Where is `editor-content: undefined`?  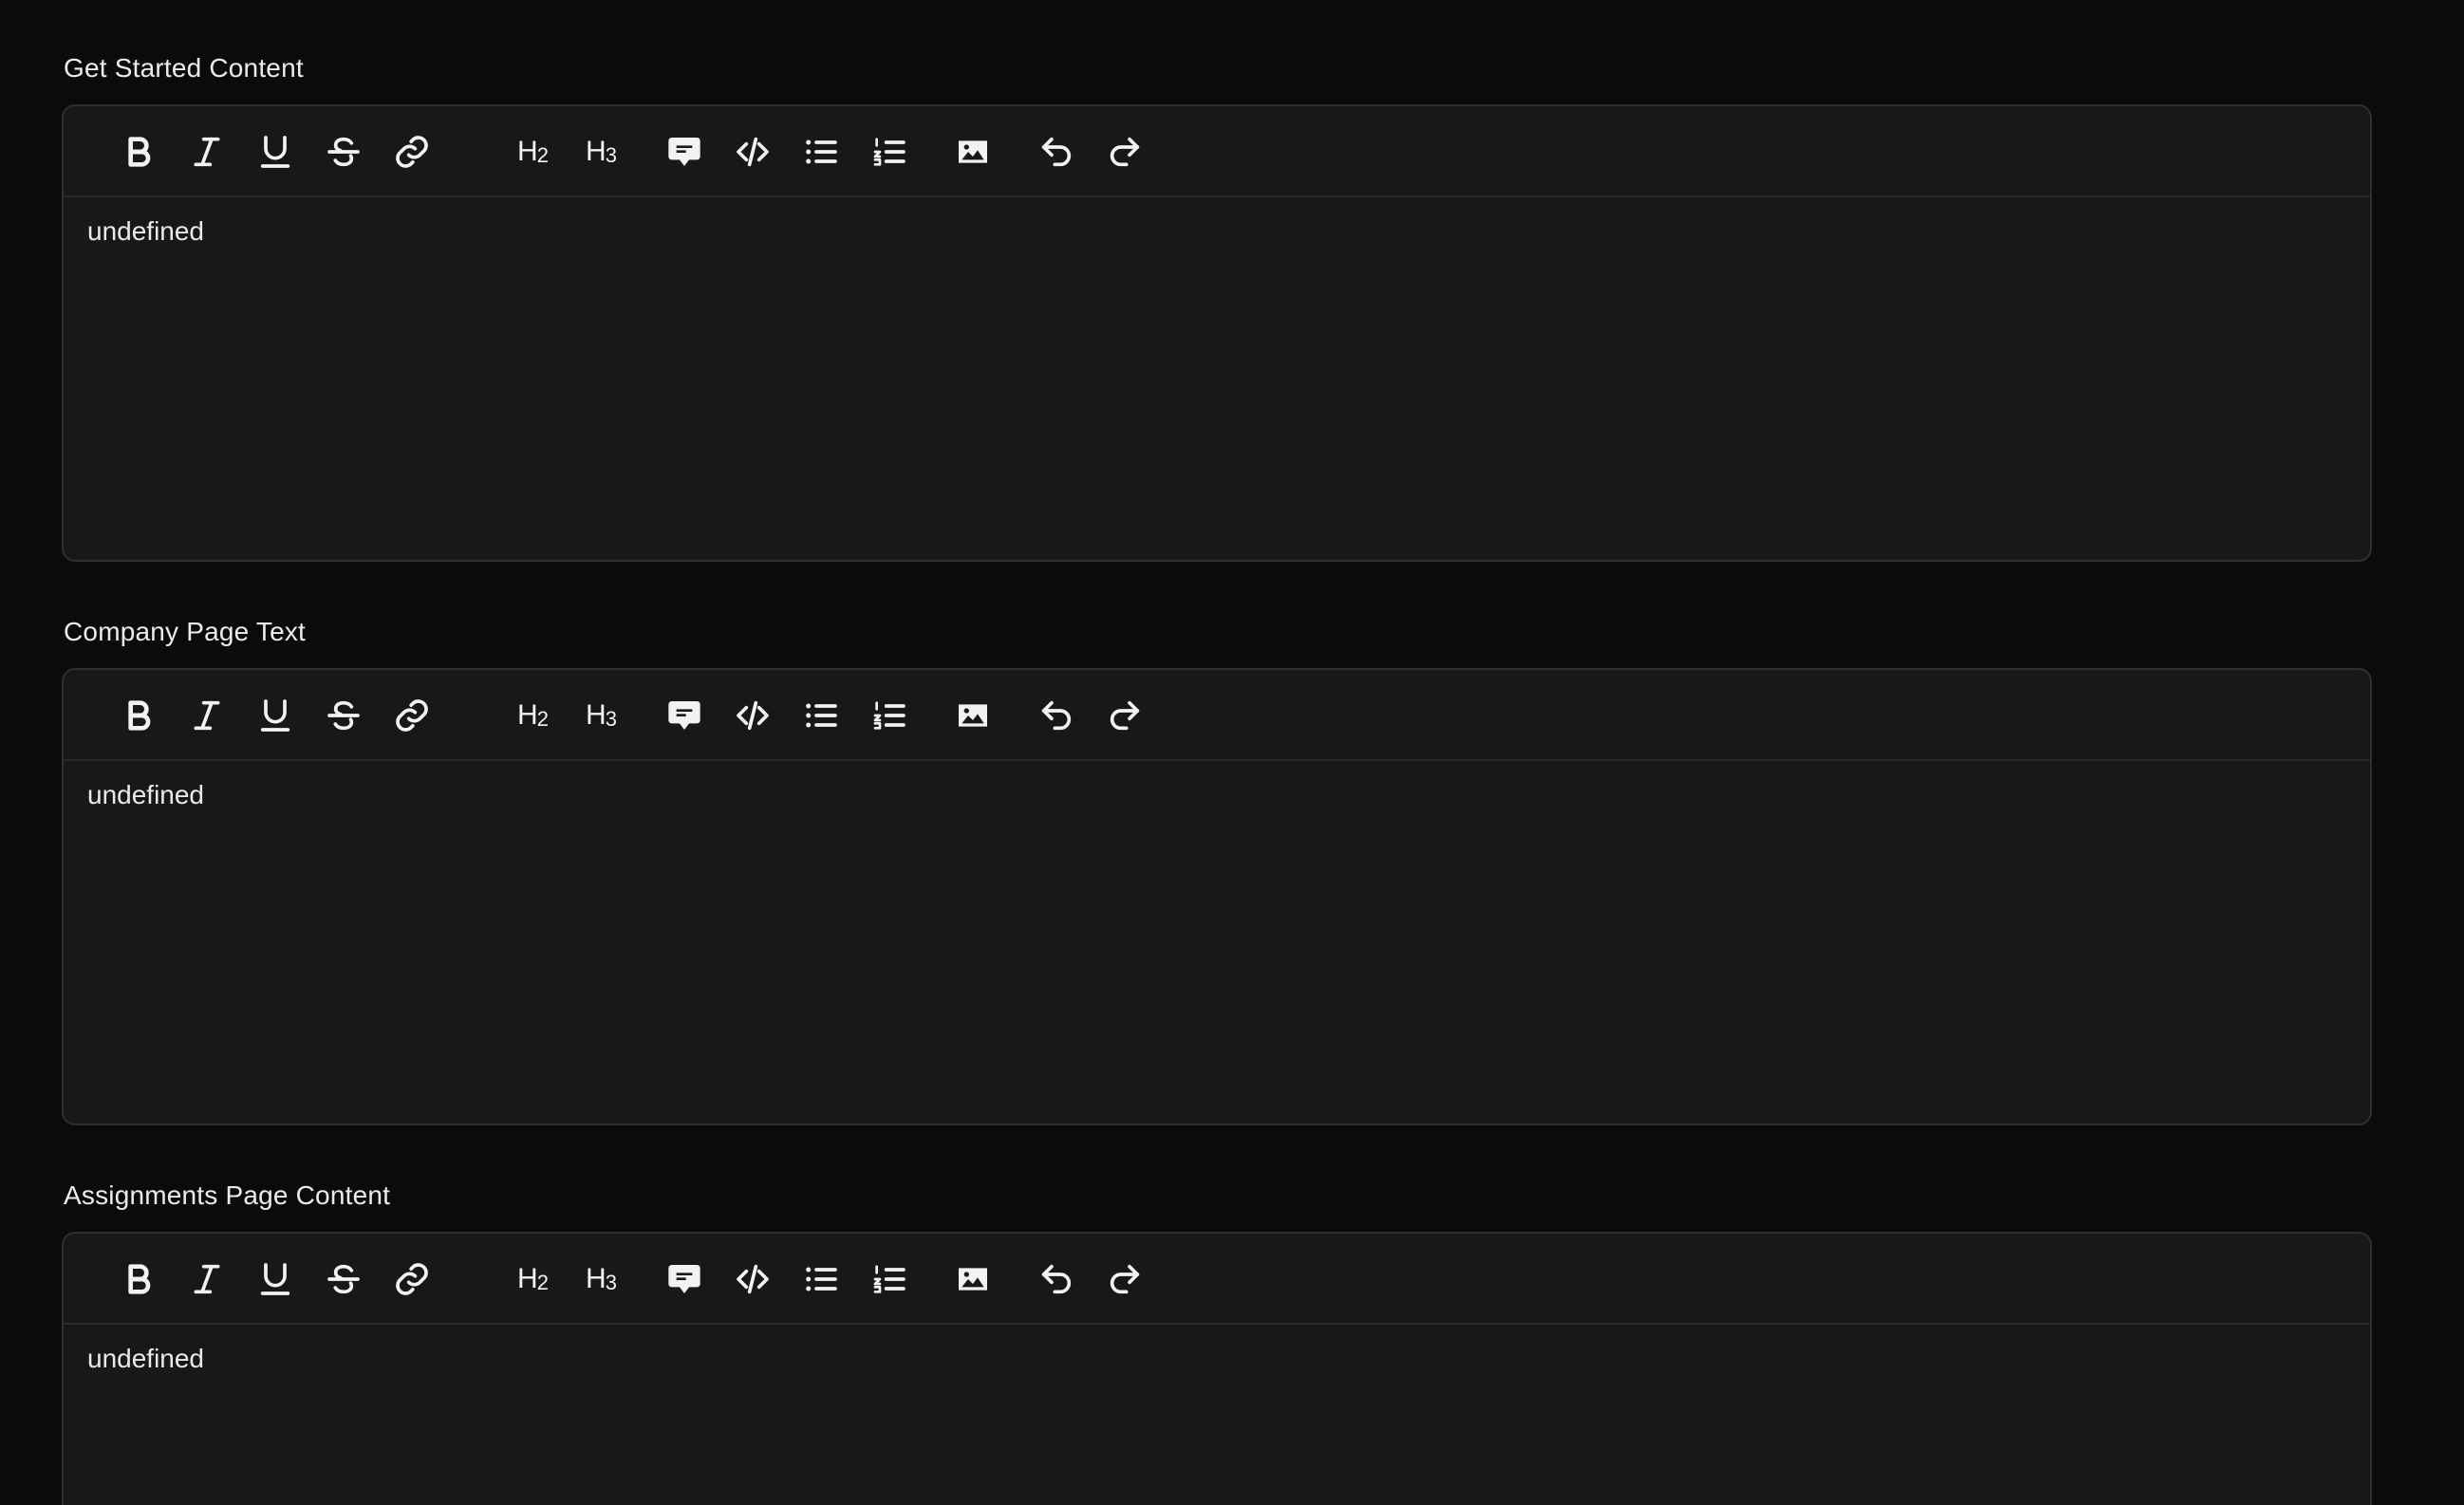 editor-content: undefined is located at coordinates (1217, 1415).